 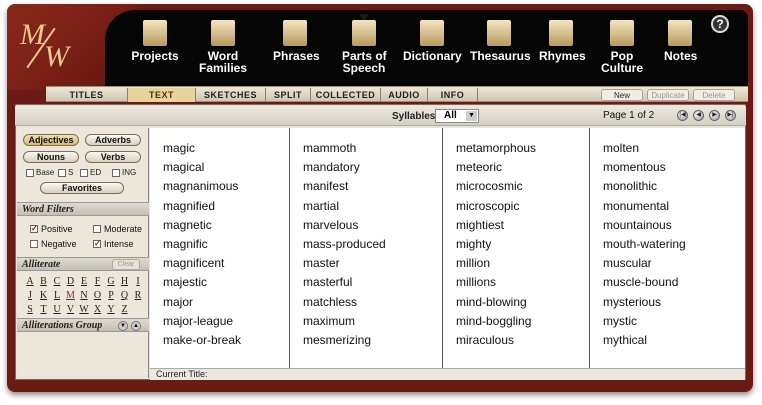 I want to click on word-item: magic, so click(x=179, y=148).